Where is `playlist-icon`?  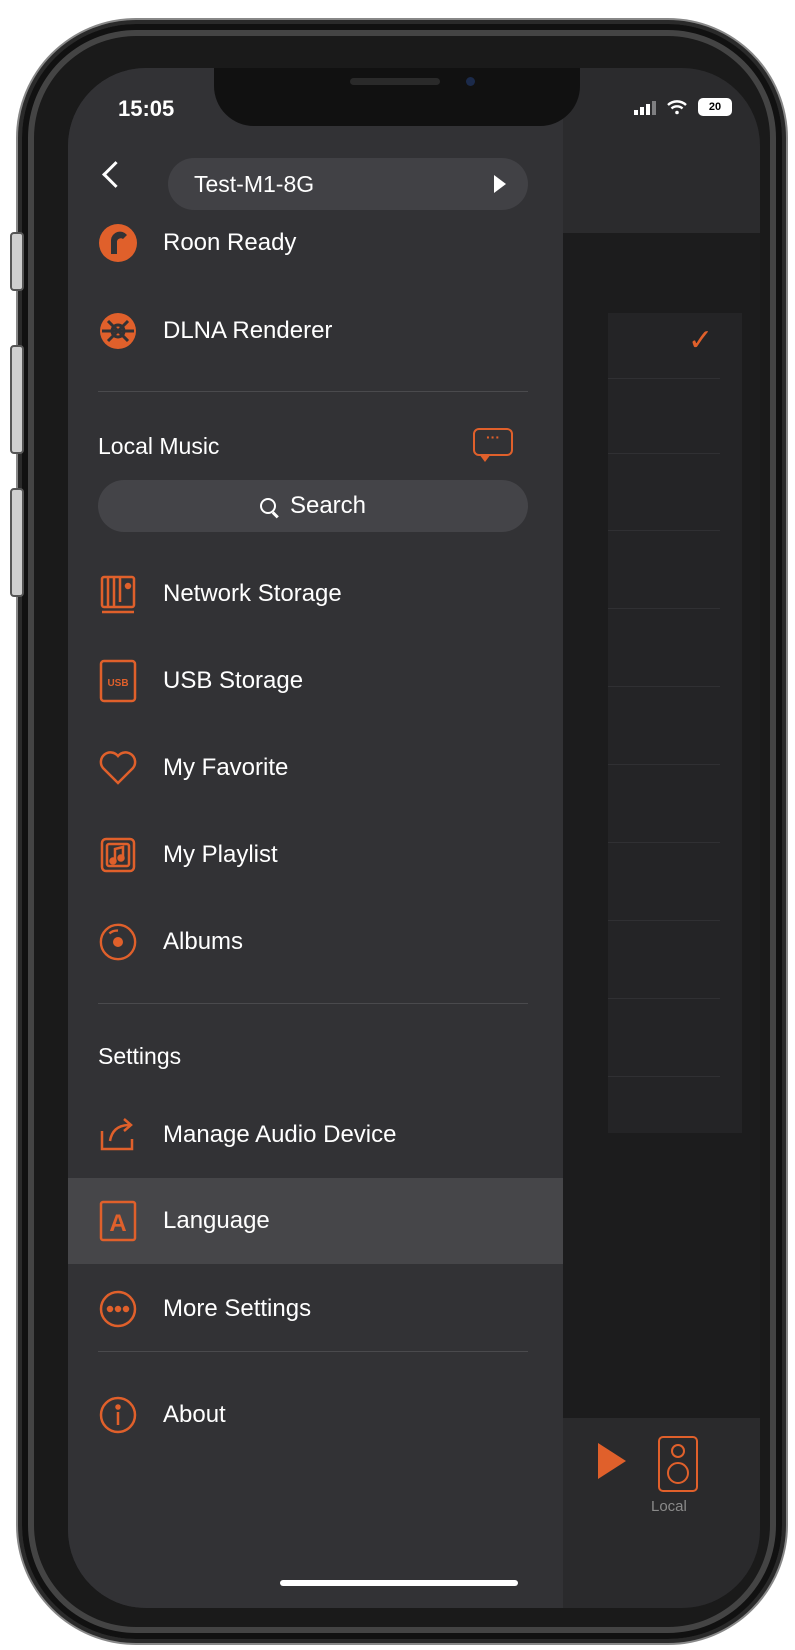 playlist-icon is located at coordinates (118, 855).